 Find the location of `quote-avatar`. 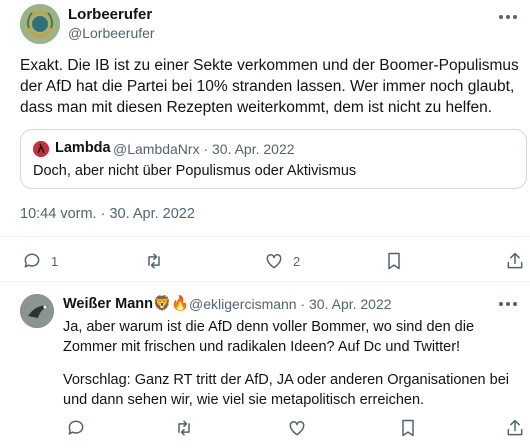

quote-avatar is located at coordinates (41, 149).